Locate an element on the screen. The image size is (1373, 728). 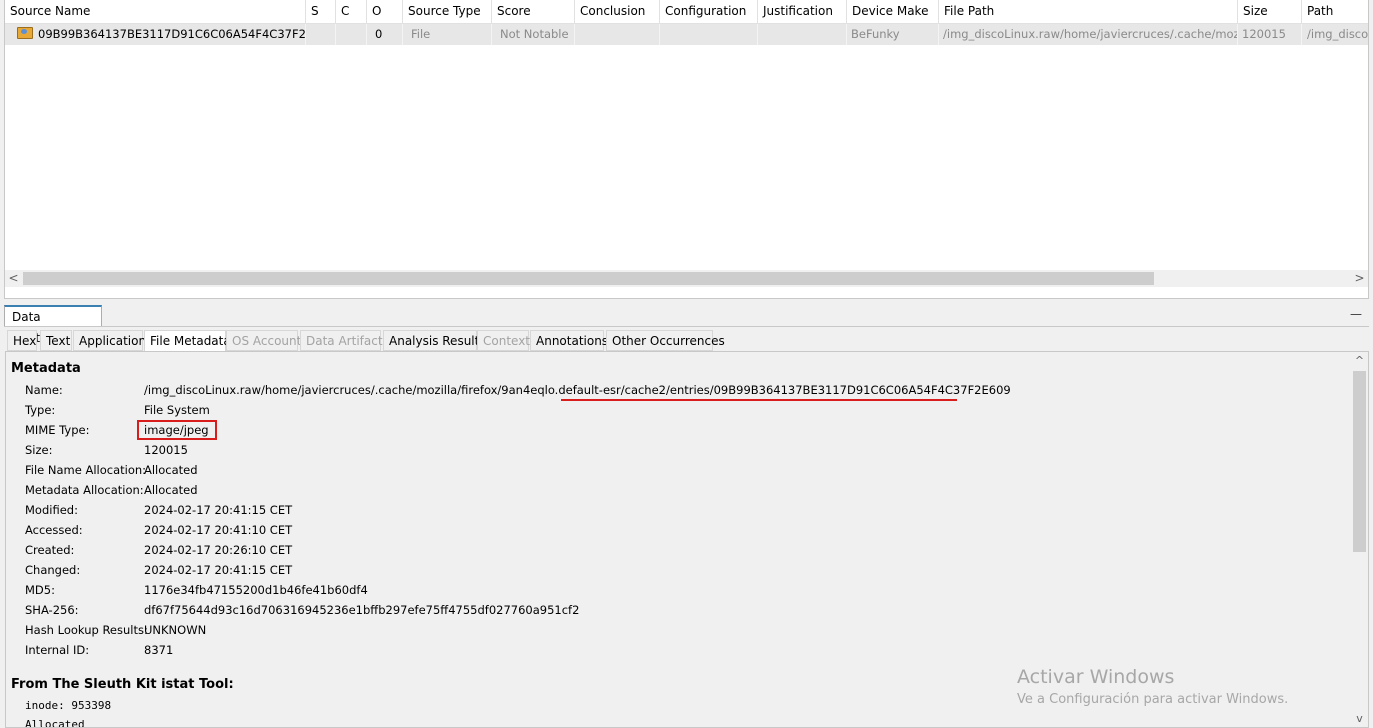
name-highlight-underline is located at coordinates (759, 400).